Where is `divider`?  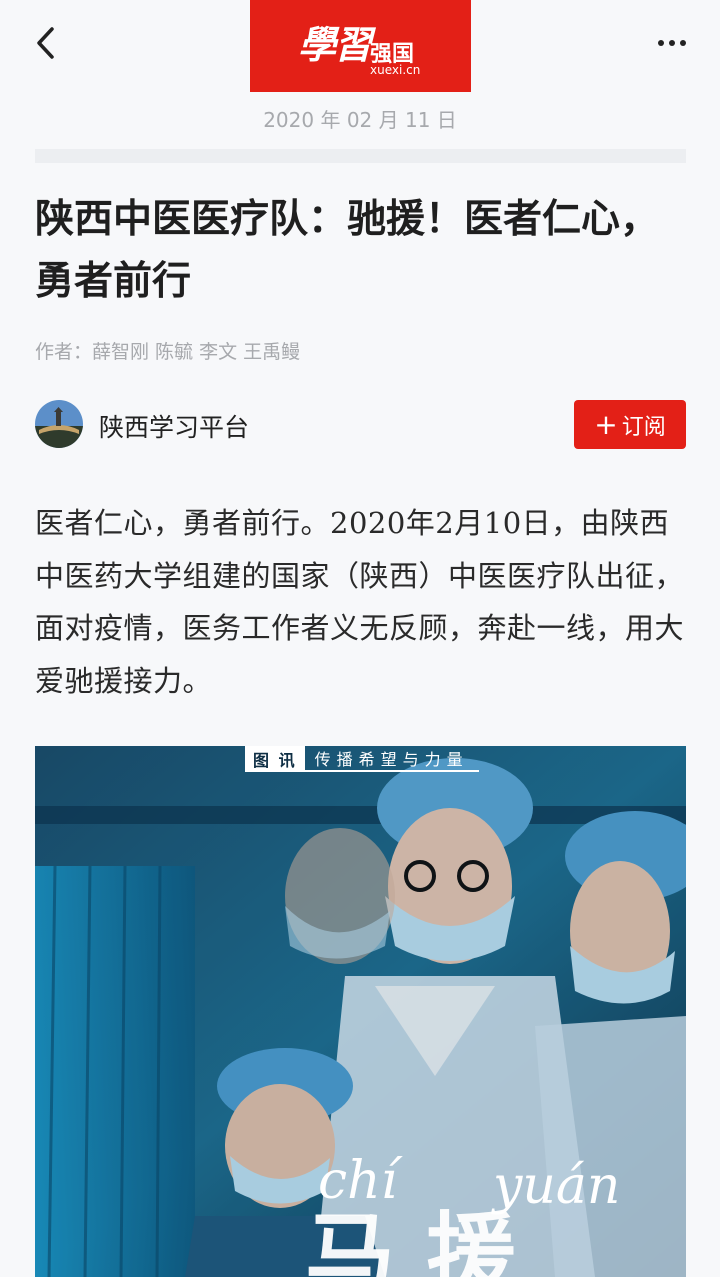
divider is located at coordinates (360, 156).